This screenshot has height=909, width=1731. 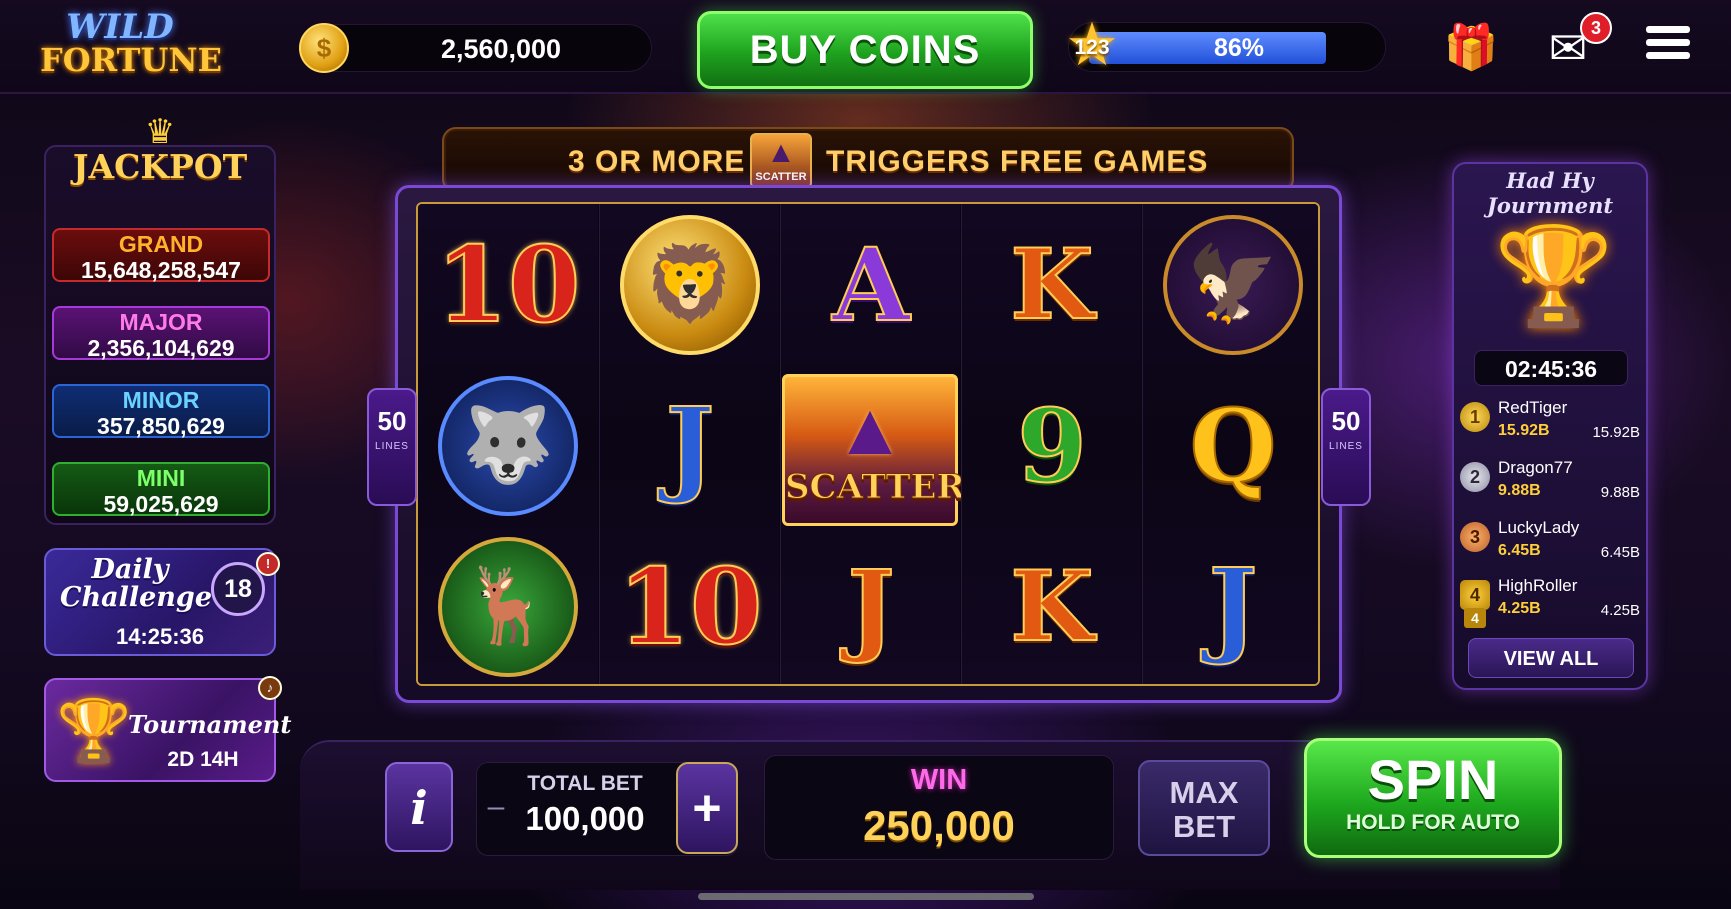 What do you see at coordinates (939, 825) in the screenshot?
I see `win-value: 250,000` at bounding box center [939, 825].